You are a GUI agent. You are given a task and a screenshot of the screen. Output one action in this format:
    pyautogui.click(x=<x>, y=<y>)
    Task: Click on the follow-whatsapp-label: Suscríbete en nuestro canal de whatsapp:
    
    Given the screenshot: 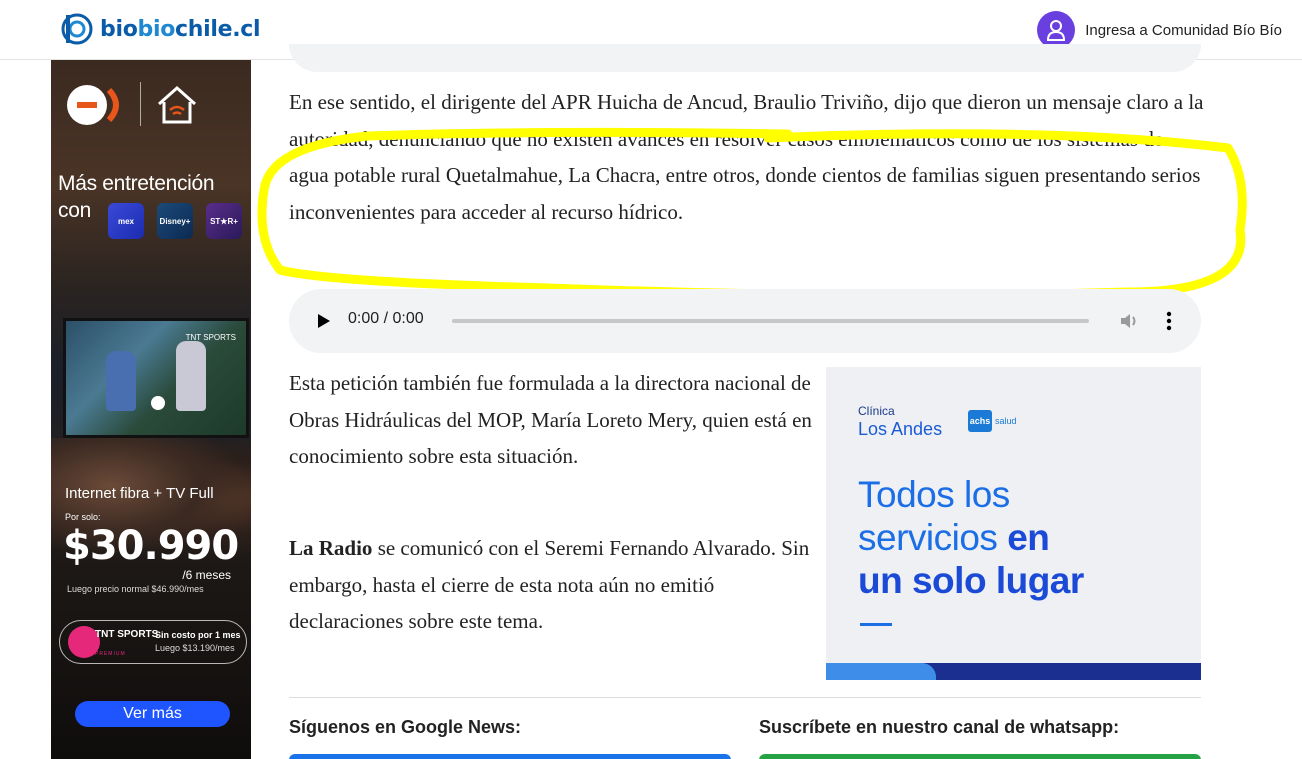 What is the action you would take?
    pyautogui.click(x=939, y=727)
    